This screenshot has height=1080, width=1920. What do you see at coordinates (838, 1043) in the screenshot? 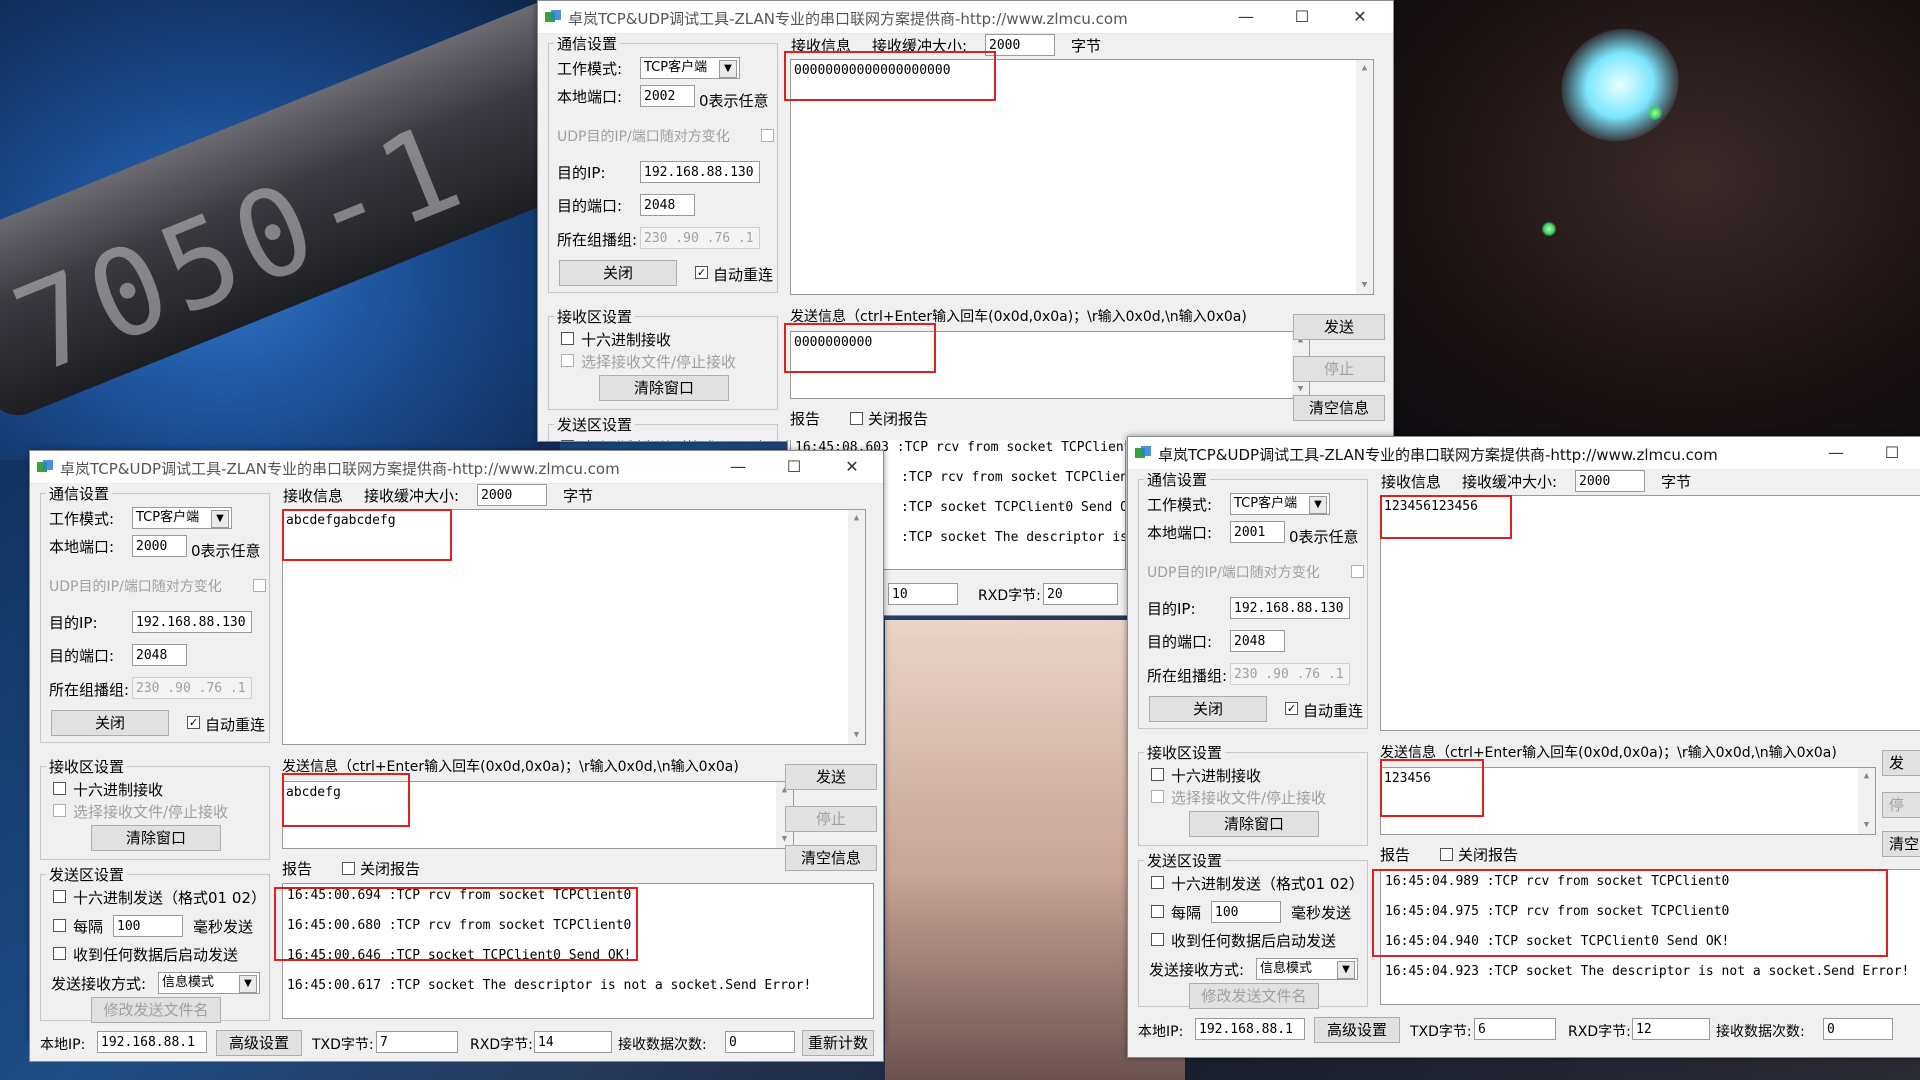
I see `recount-button: 重新计数` at bounding box center [838, 1043].